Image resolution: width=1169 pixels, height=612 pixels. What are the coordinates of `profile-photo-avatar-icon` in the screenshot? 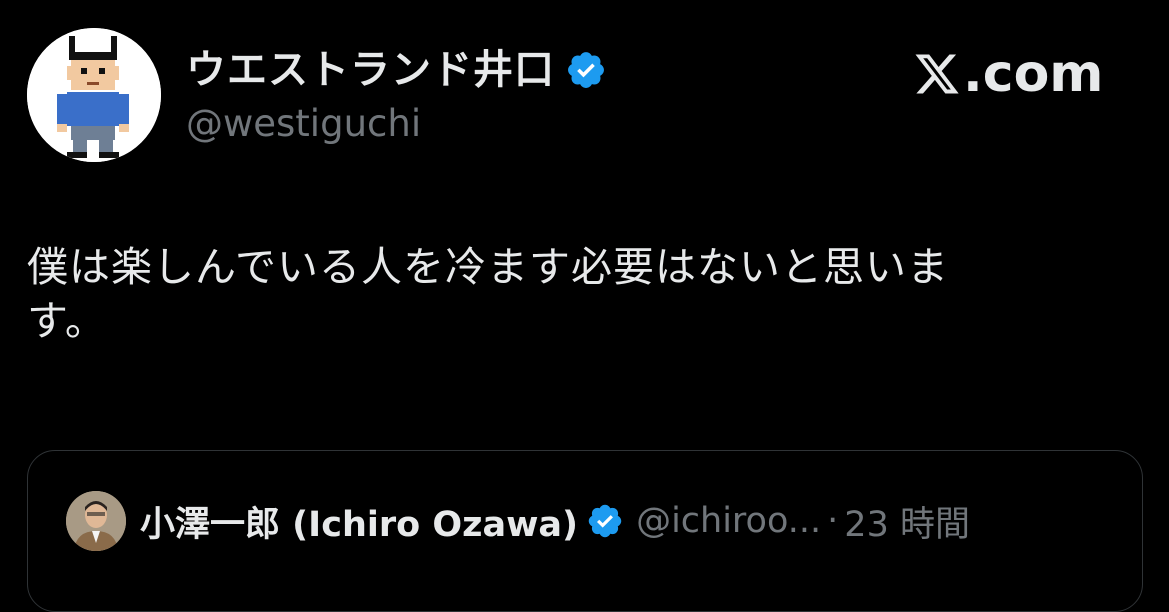 It's located at (96, 521).